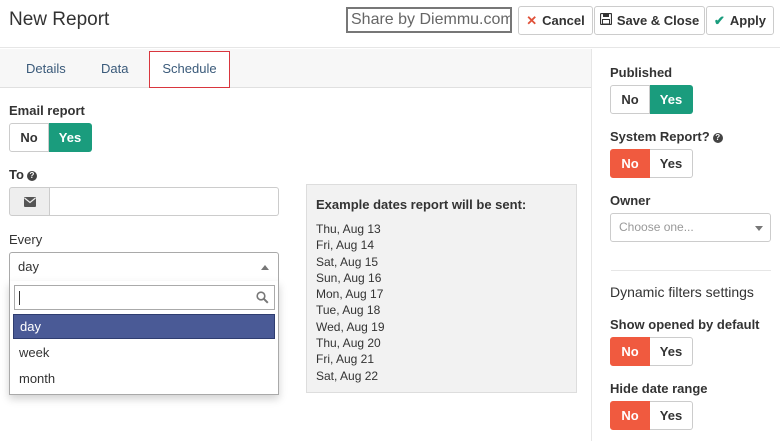  I want to click on caret-down-icon, so click(759, 228).